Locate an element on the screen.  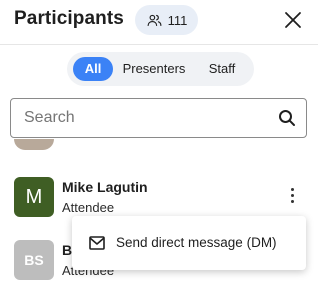
role-filter: All Presenters Staff is located at coordinates (160, 69).